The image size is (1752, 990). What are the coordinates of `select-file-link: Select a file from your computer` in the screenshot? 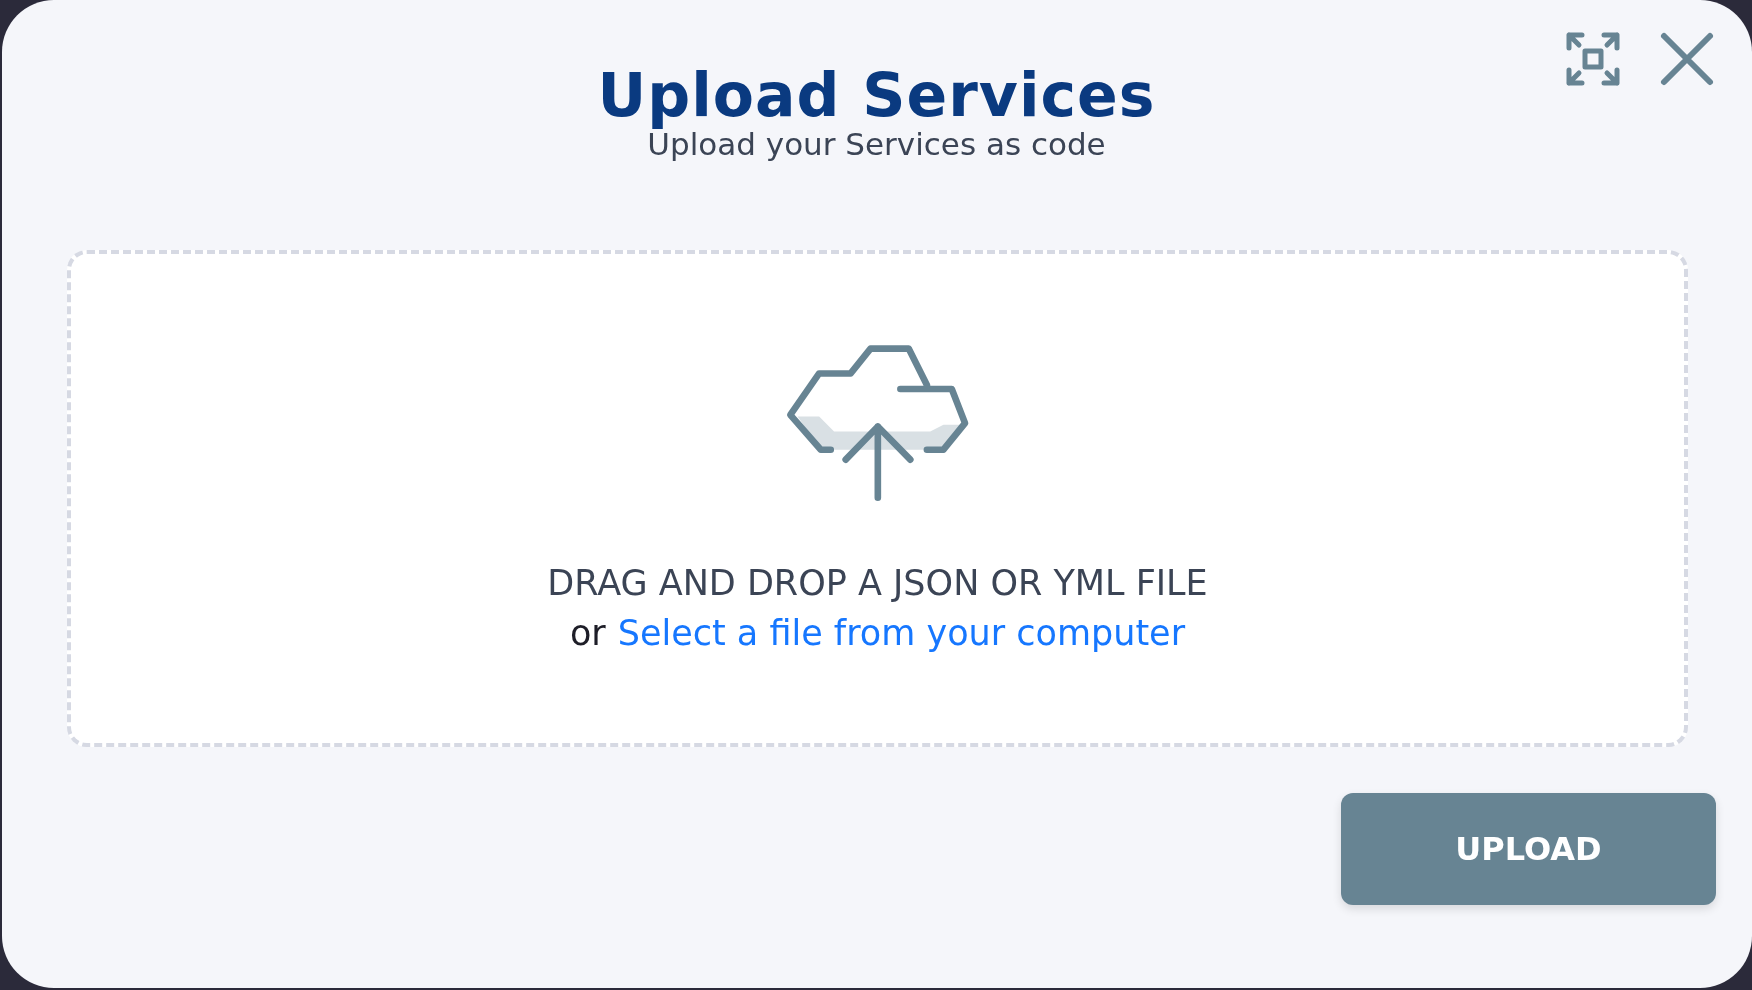 It's located at (901, 632).